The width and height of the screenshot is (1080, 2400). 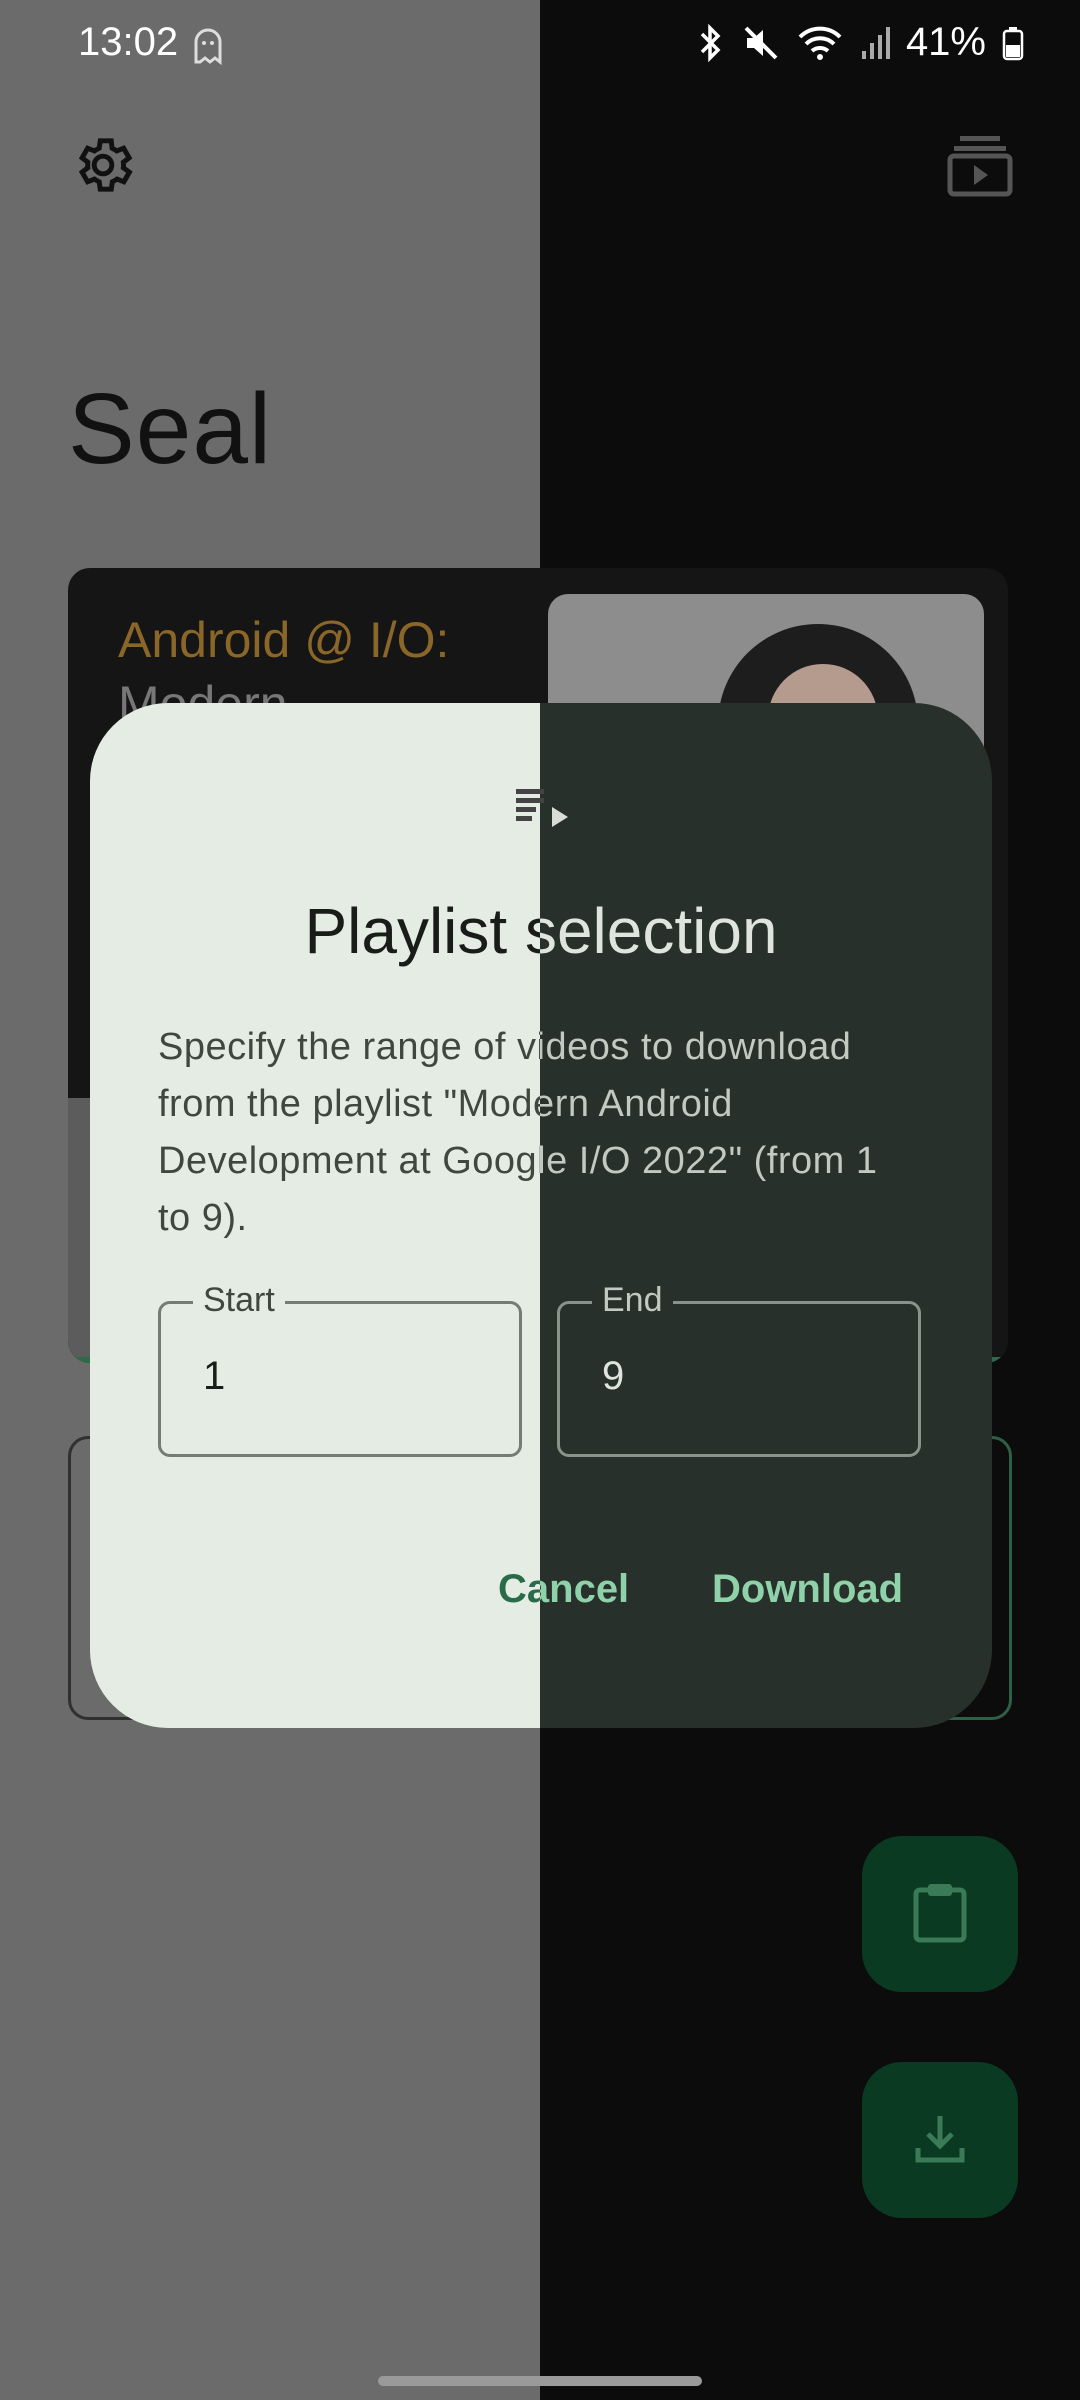 What do you see at coordinates (541, 931) in the screenshot?
I see `dialog-title: Playlist selection` at bounding box center [541, 931].